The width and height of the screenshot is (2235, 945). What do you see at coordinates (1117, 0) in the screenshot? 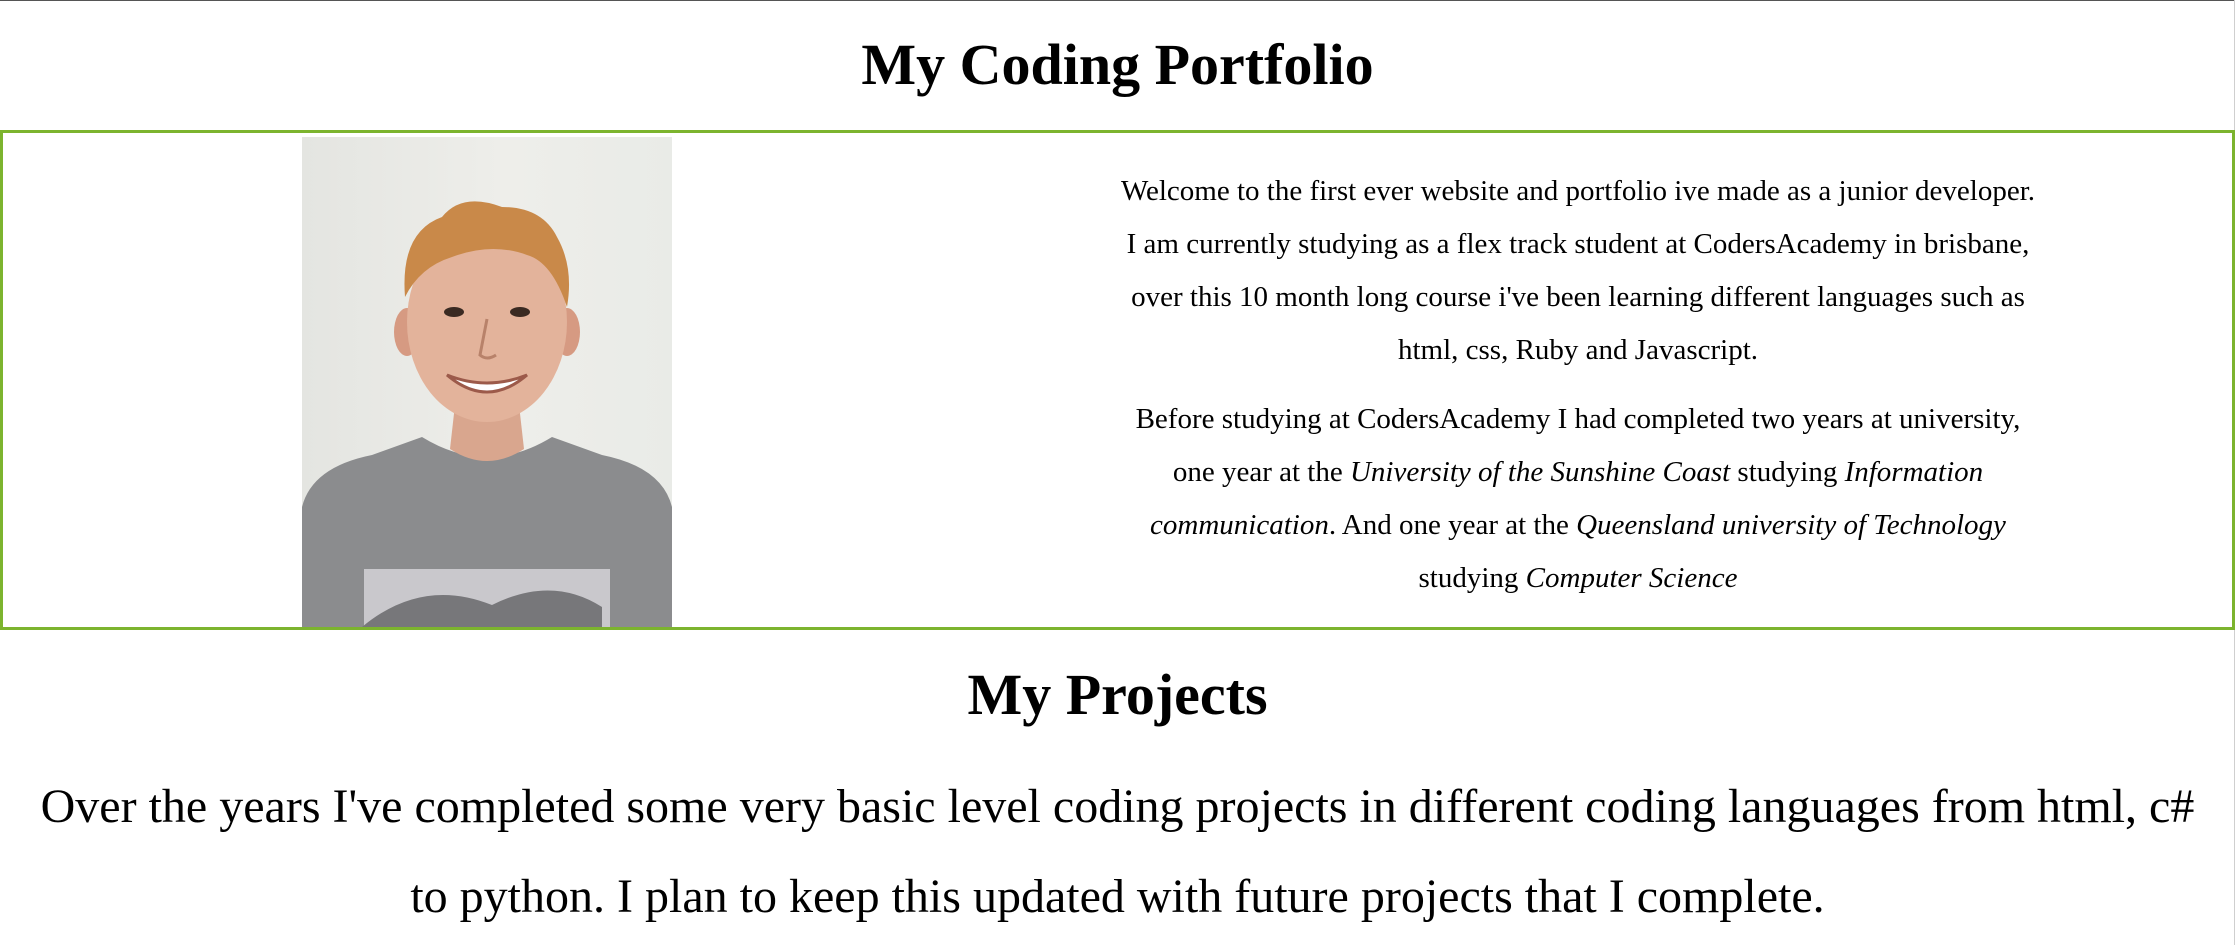
I see `top-divider` at bounding box center [1117, 0].